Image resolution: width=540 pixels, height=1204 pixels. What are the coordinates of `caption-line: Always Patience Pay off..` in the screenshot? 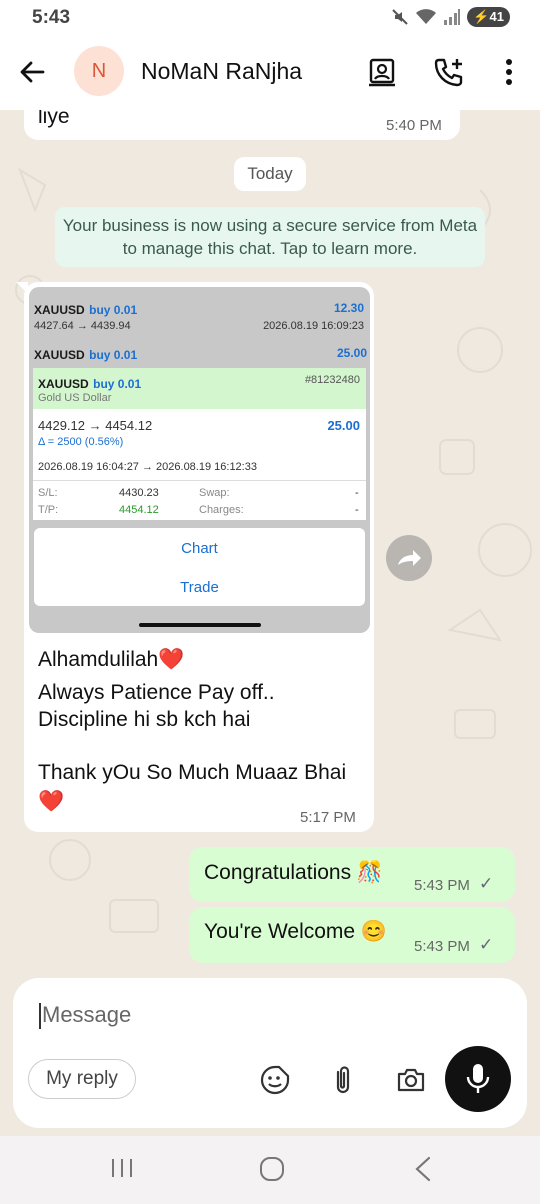 It's located at (156, 692).